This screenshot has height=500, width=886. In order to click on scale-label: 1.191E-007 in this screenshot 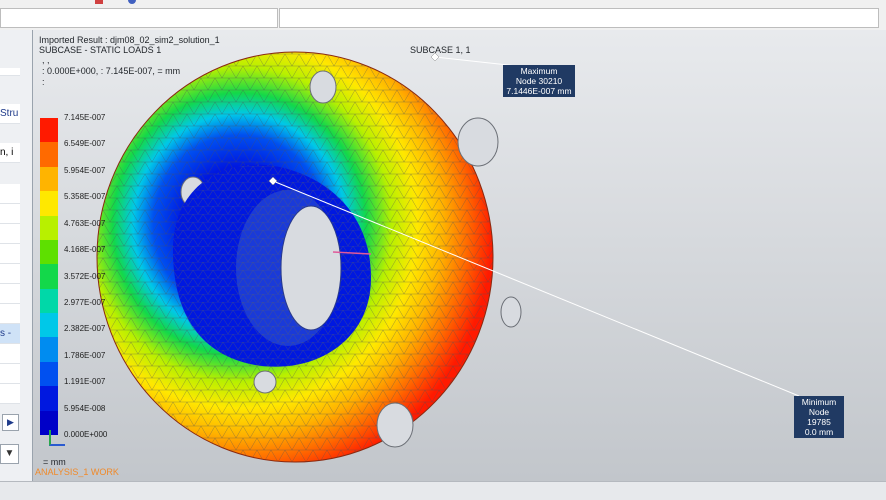, I will do `click(85, 382)`.